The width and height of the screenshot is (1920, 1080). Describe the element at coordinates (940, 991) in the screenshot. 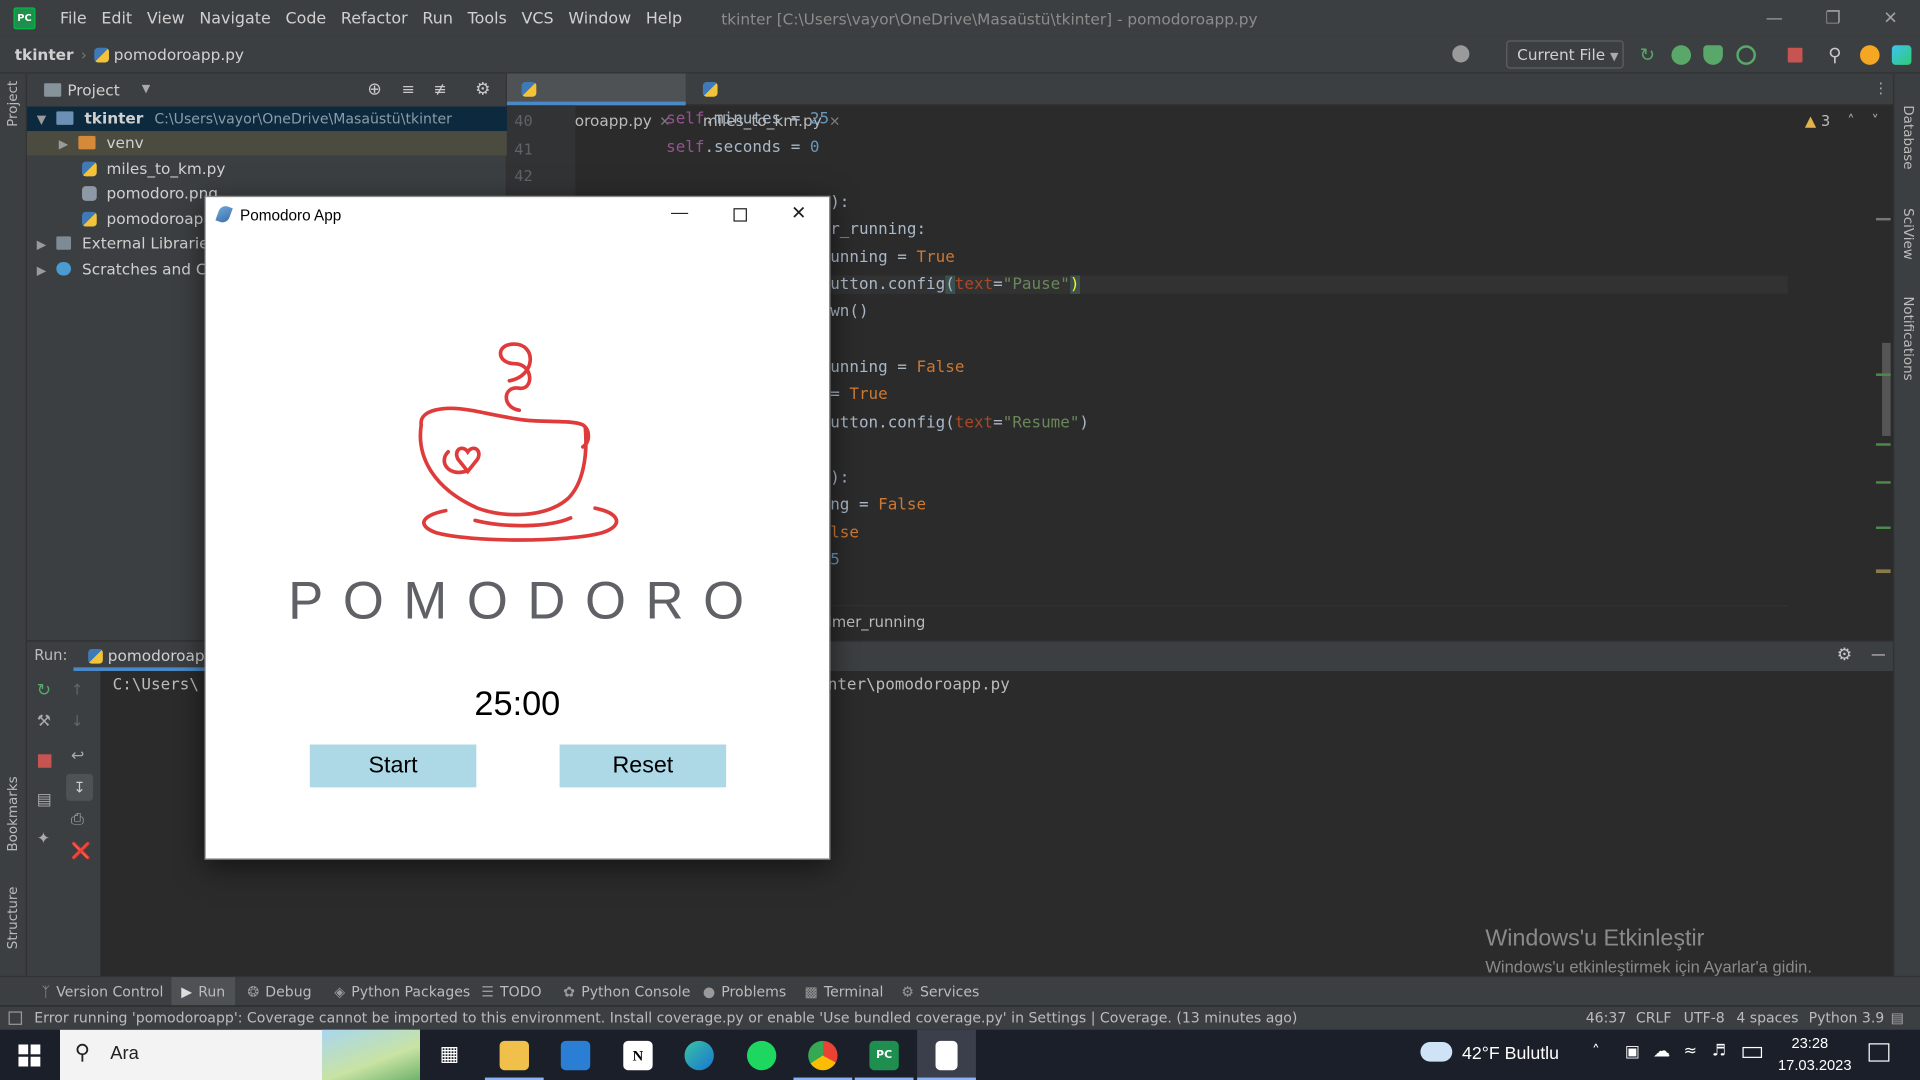

I see `tab-services: ⚙ Services` at that location.